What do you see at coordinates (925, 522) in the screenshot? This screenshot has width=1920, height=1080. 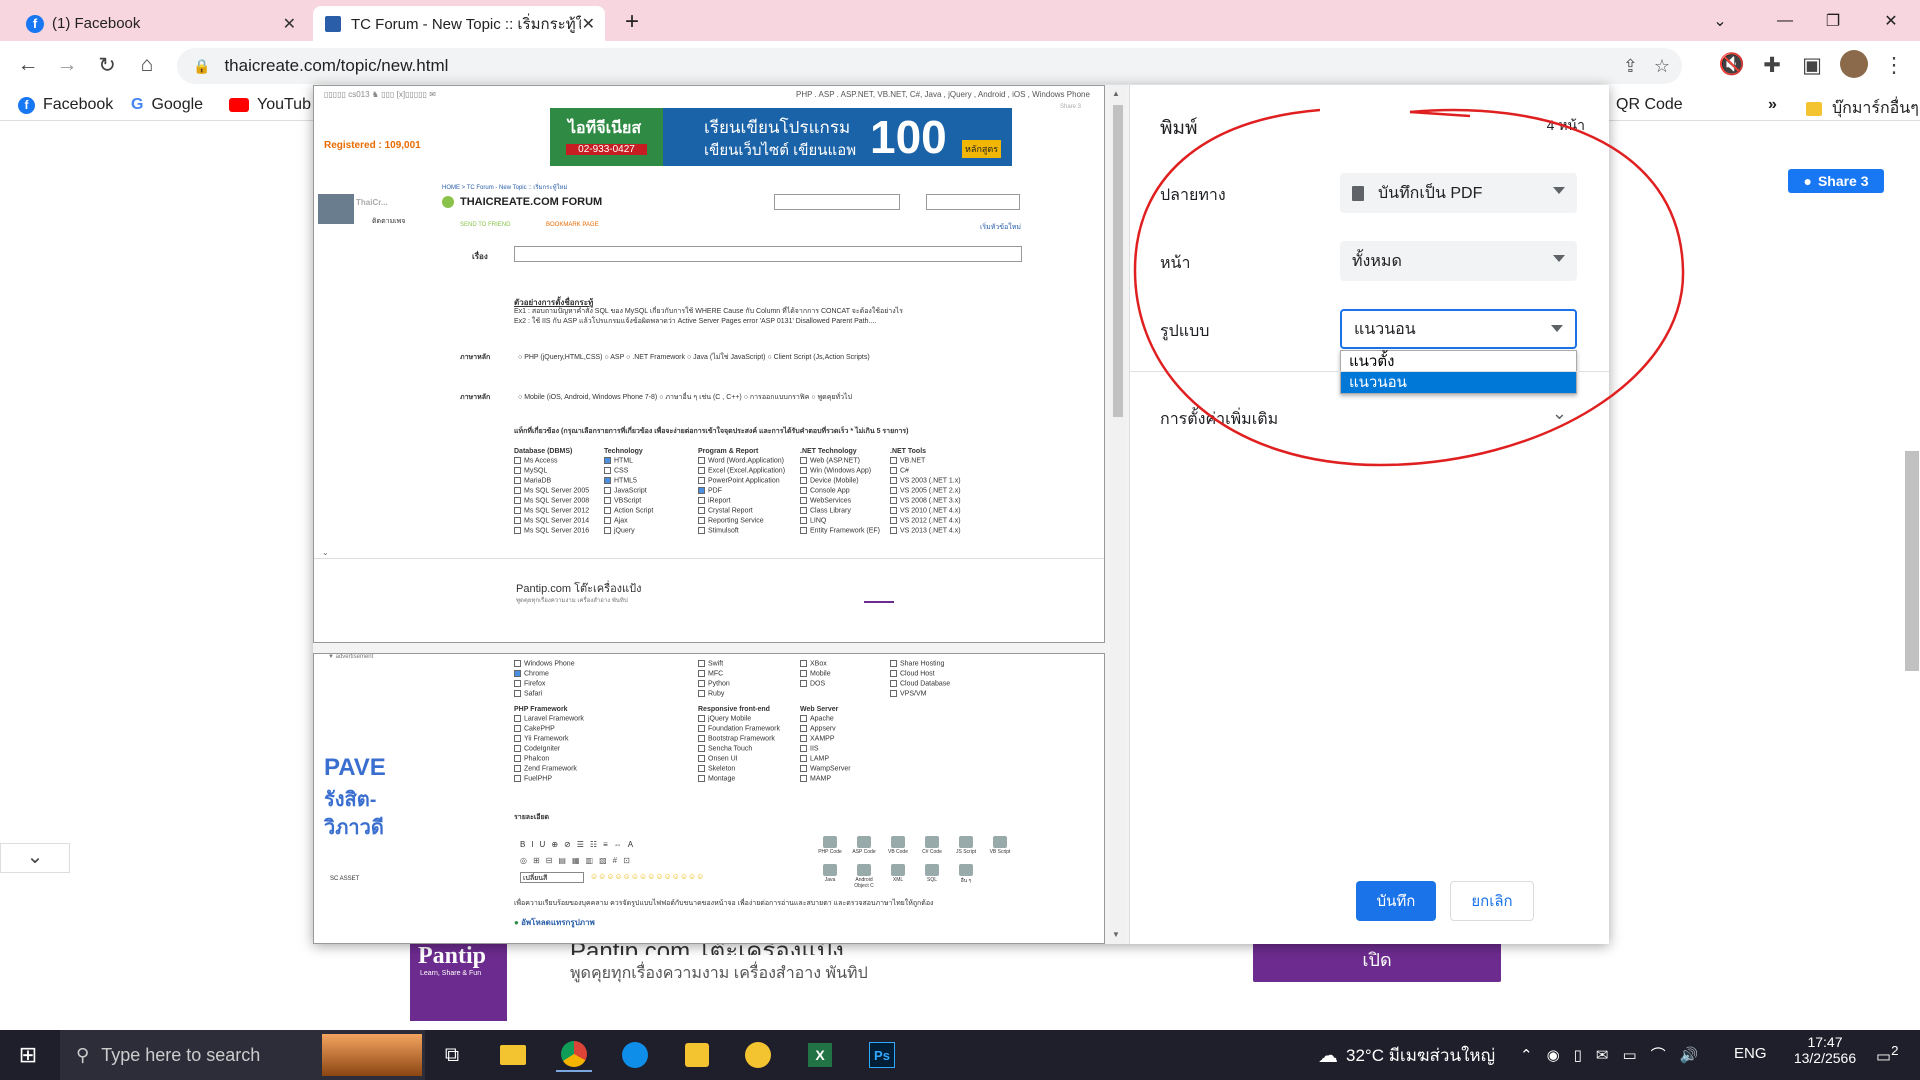 I see `tag-checkbox: VS 2012 (.NET 4.x)` at bounding box center [925, 522].